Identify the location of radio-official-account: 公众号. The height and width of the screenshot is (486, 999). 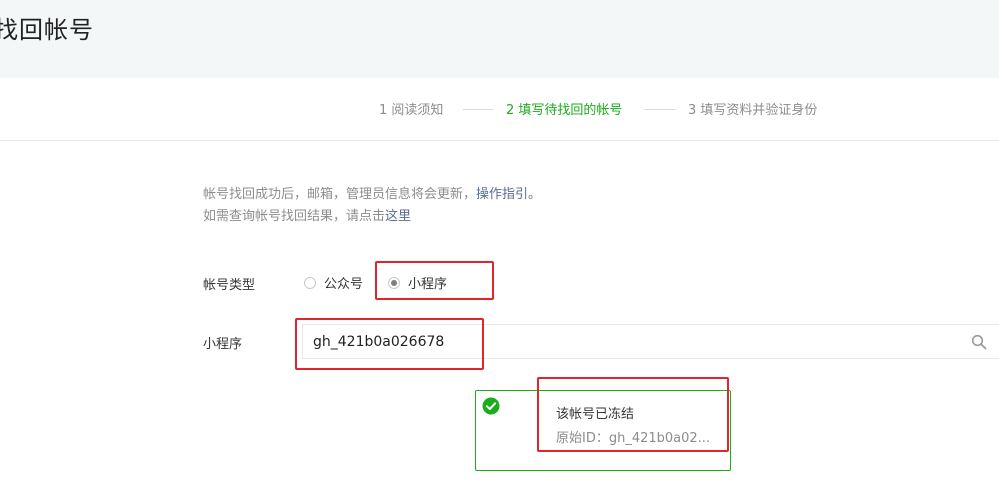
(333, 282).